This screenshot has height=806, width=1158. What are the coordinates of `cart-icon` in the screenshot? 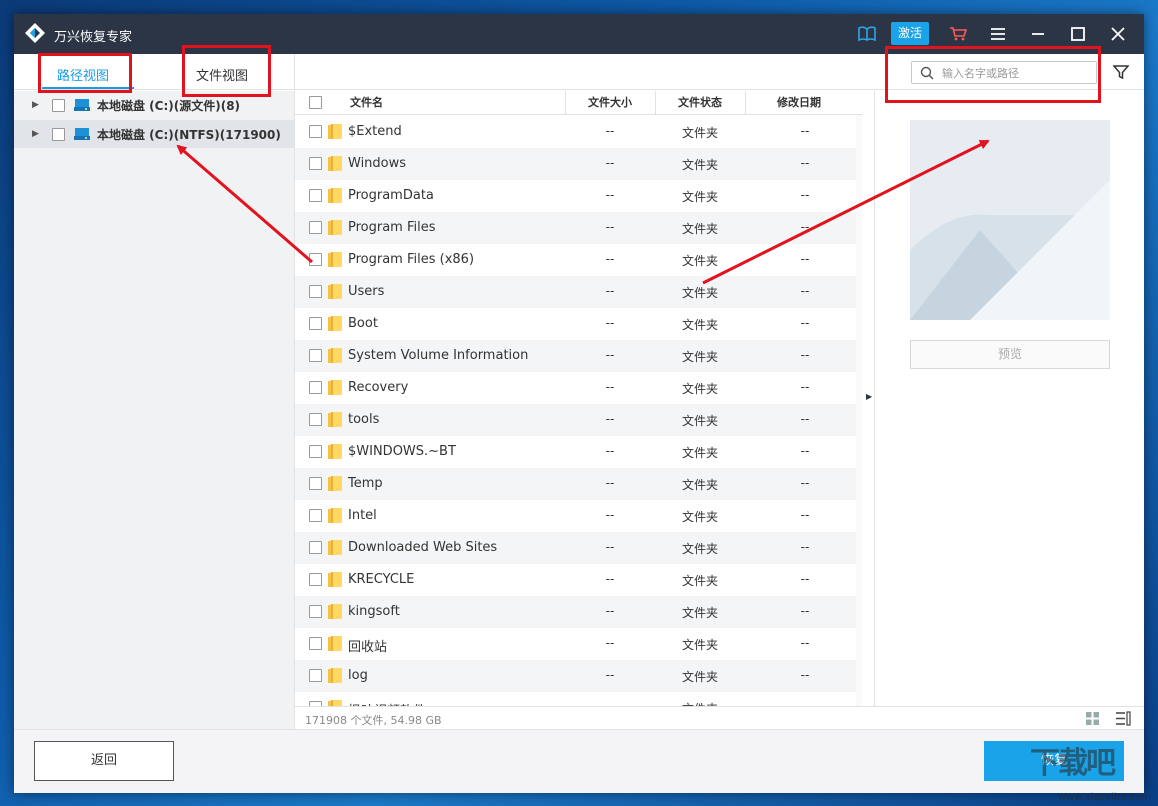 It's located at (958, 34).